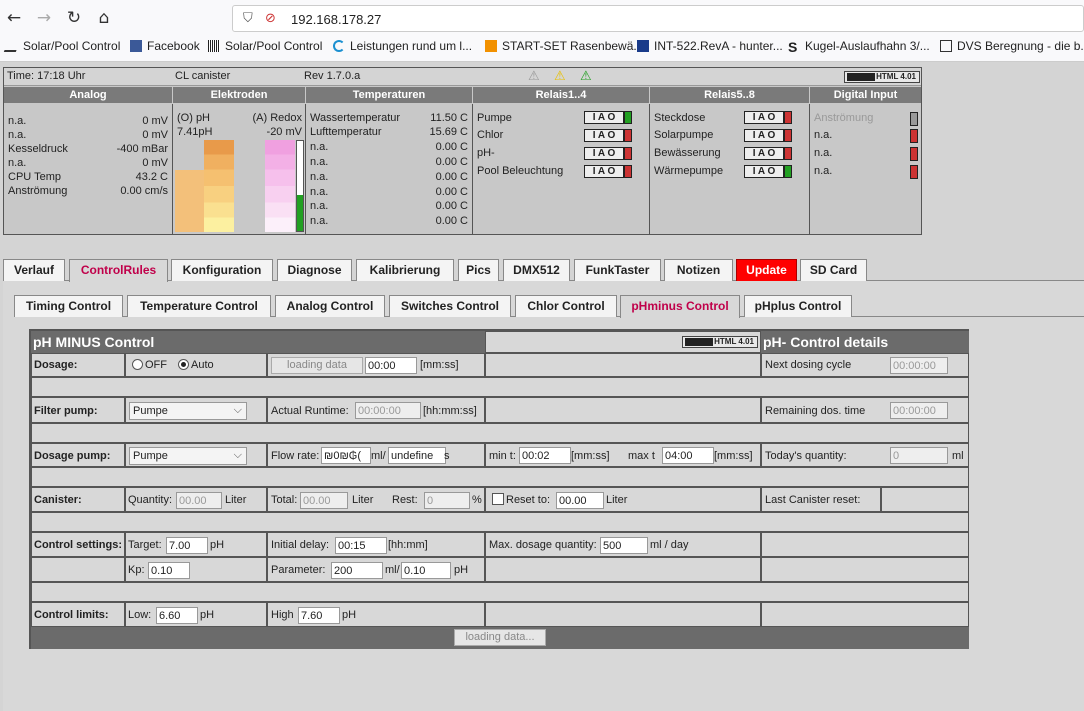  I want to click on digital-indicator, so click(914, 172).